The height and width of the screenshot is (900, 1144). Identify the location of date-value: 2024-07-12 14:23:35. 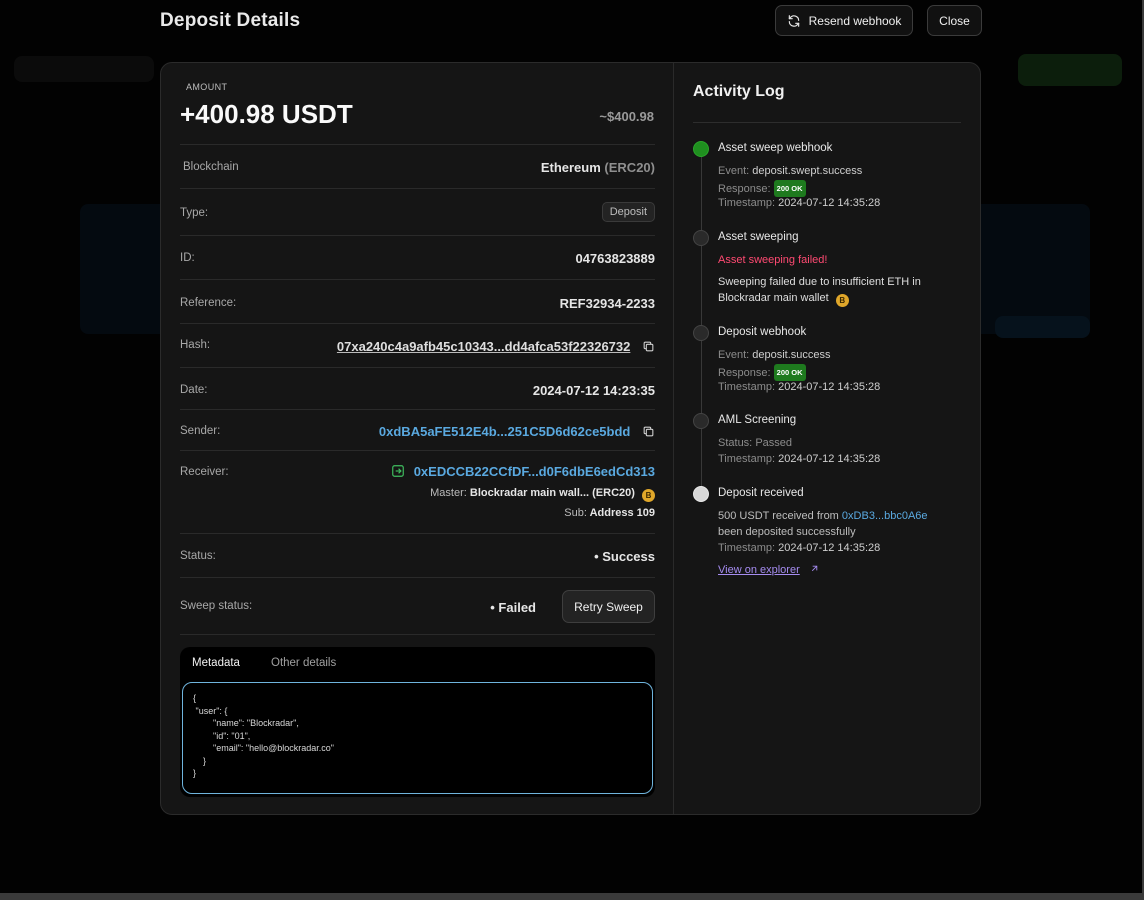
(593, 390).